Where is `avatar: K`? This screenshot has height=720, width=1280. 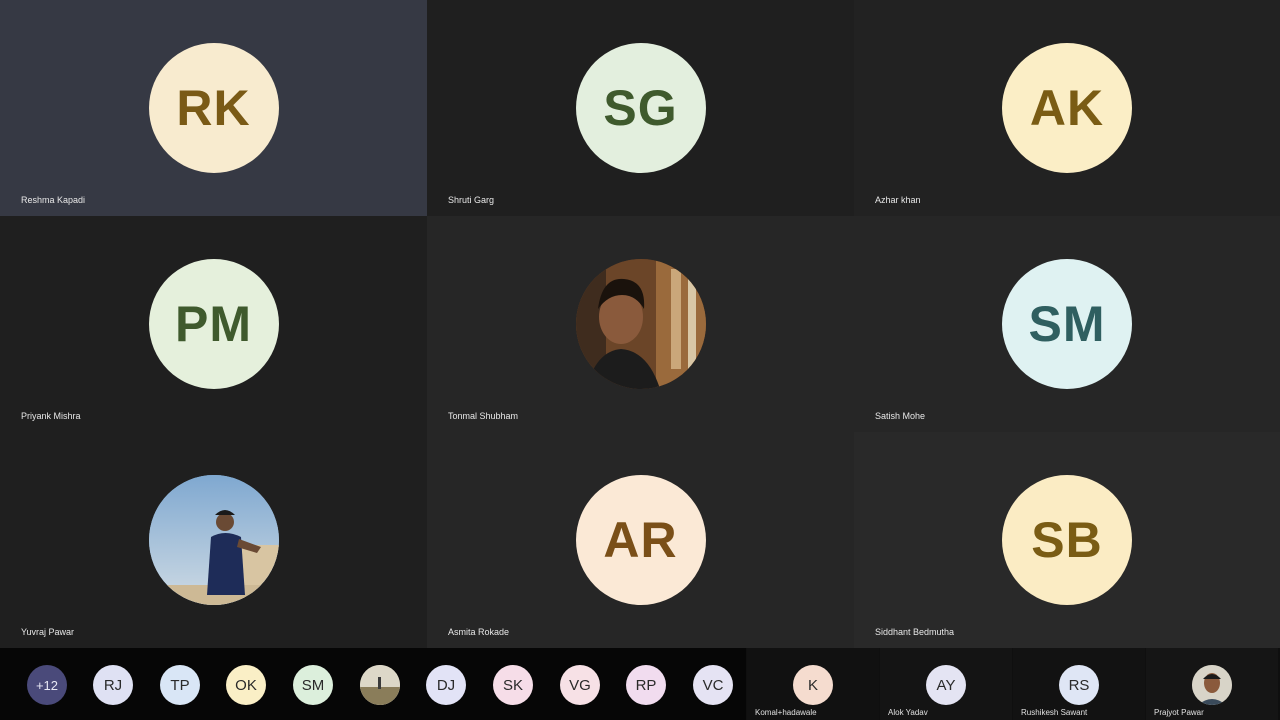 avatar: K is located at coordinates (813, 685).